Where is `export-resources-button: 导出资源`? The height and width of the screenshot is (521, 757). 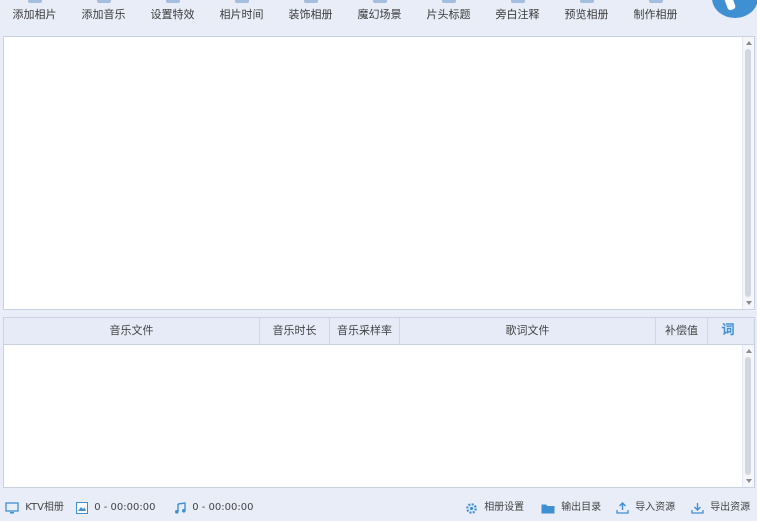
export-resources-button: 导出资源 is located at coordinates (720, 508).